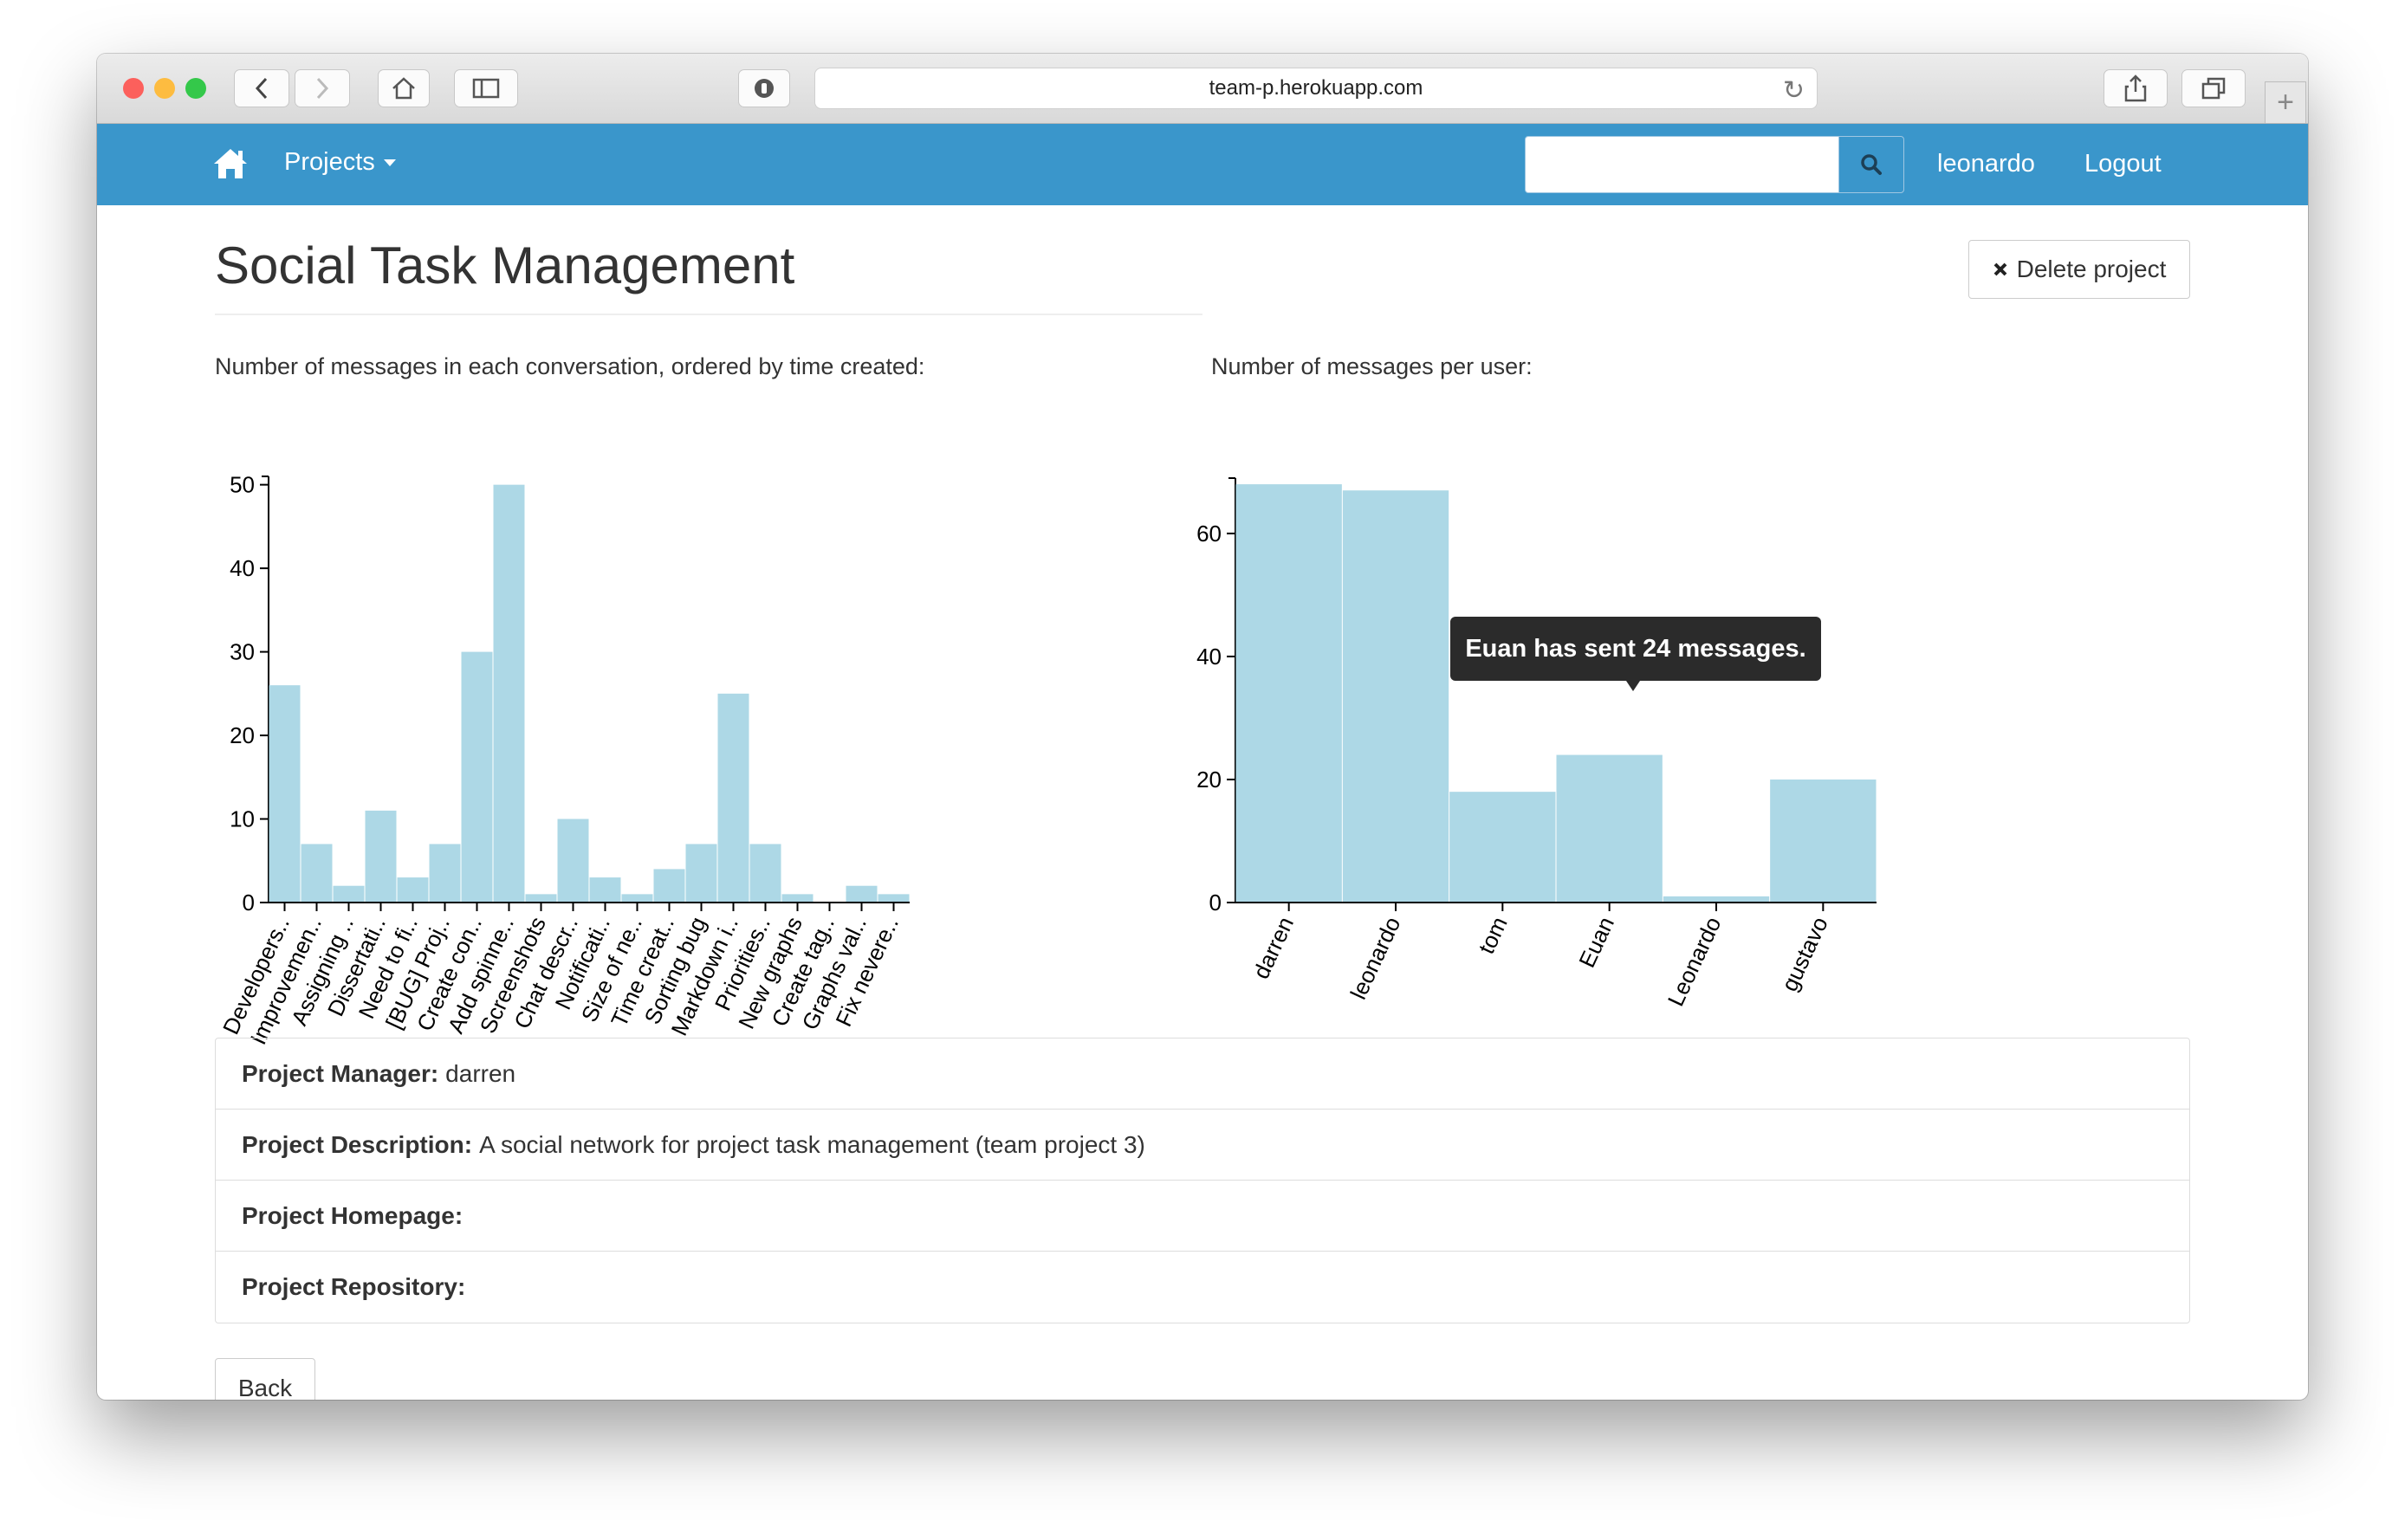  I want to click on y-tick-label: 50, so click(242, 485).